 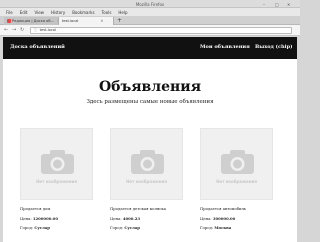 What do you see at coordinates (37, 47) in the screenshot?
I see `brand-link: Доска объявлений` at bounding box center [37, 47].